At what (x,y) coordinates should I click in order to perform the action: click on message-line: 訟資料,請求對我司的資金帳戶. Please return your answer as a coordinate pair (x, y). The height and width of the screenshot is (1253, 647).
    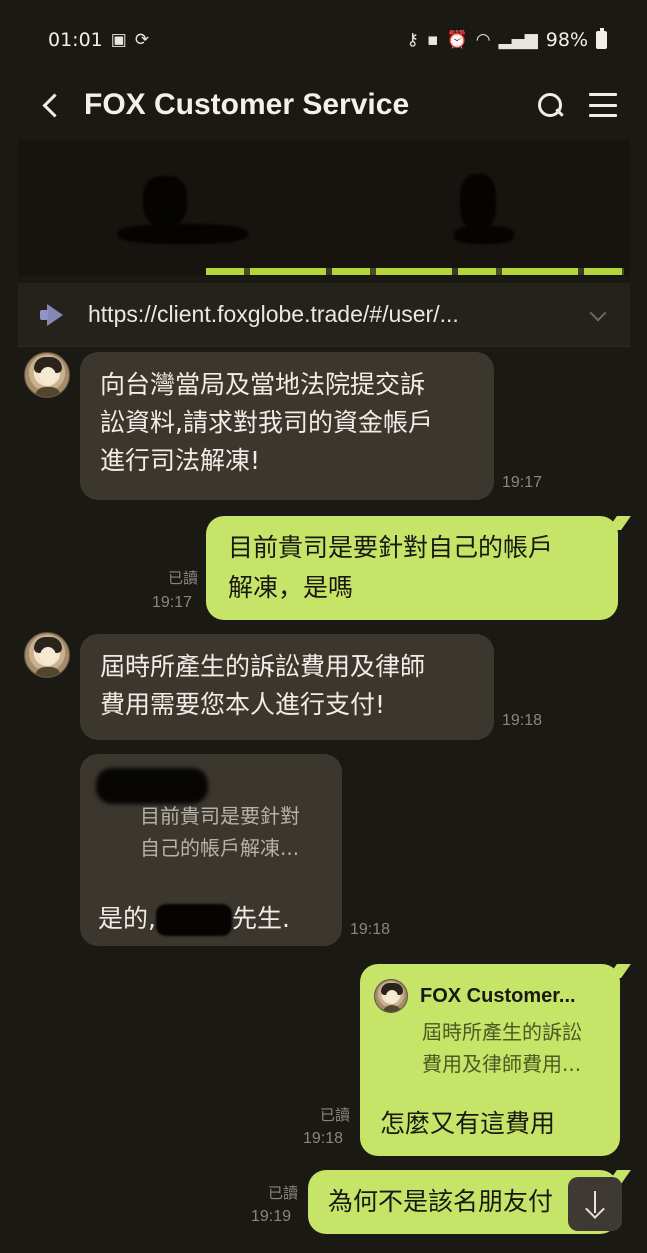
    Looking at the image, I should click on (266, 422).